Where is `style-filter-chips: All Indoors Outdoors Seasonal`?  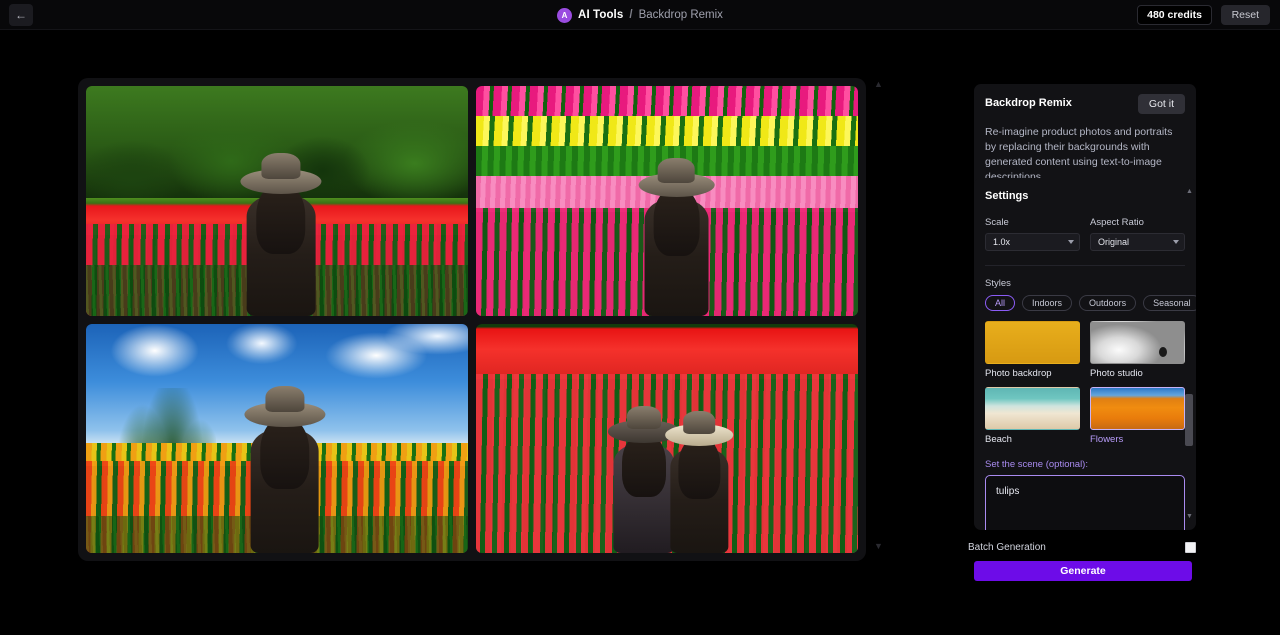
style-filter-chips: All Indoors Outdoors Seasonal is located at coordinates (1090, 303).